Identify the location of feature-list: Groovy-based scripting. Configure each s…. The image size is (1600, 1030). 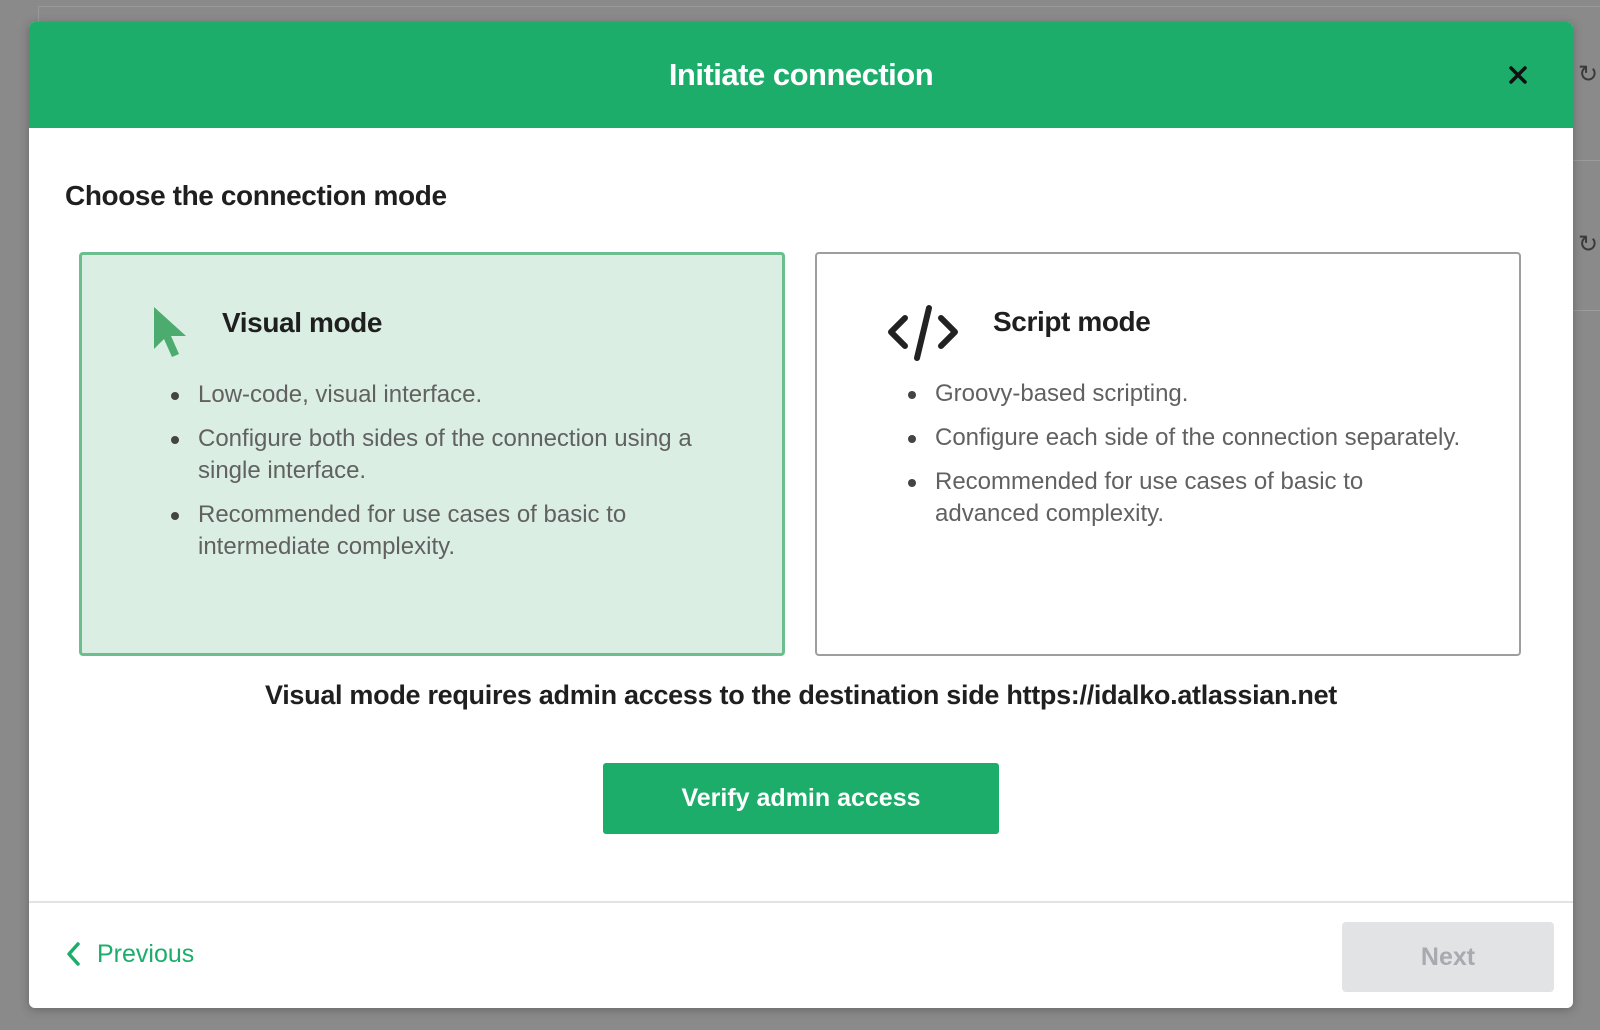
(1185, 460).